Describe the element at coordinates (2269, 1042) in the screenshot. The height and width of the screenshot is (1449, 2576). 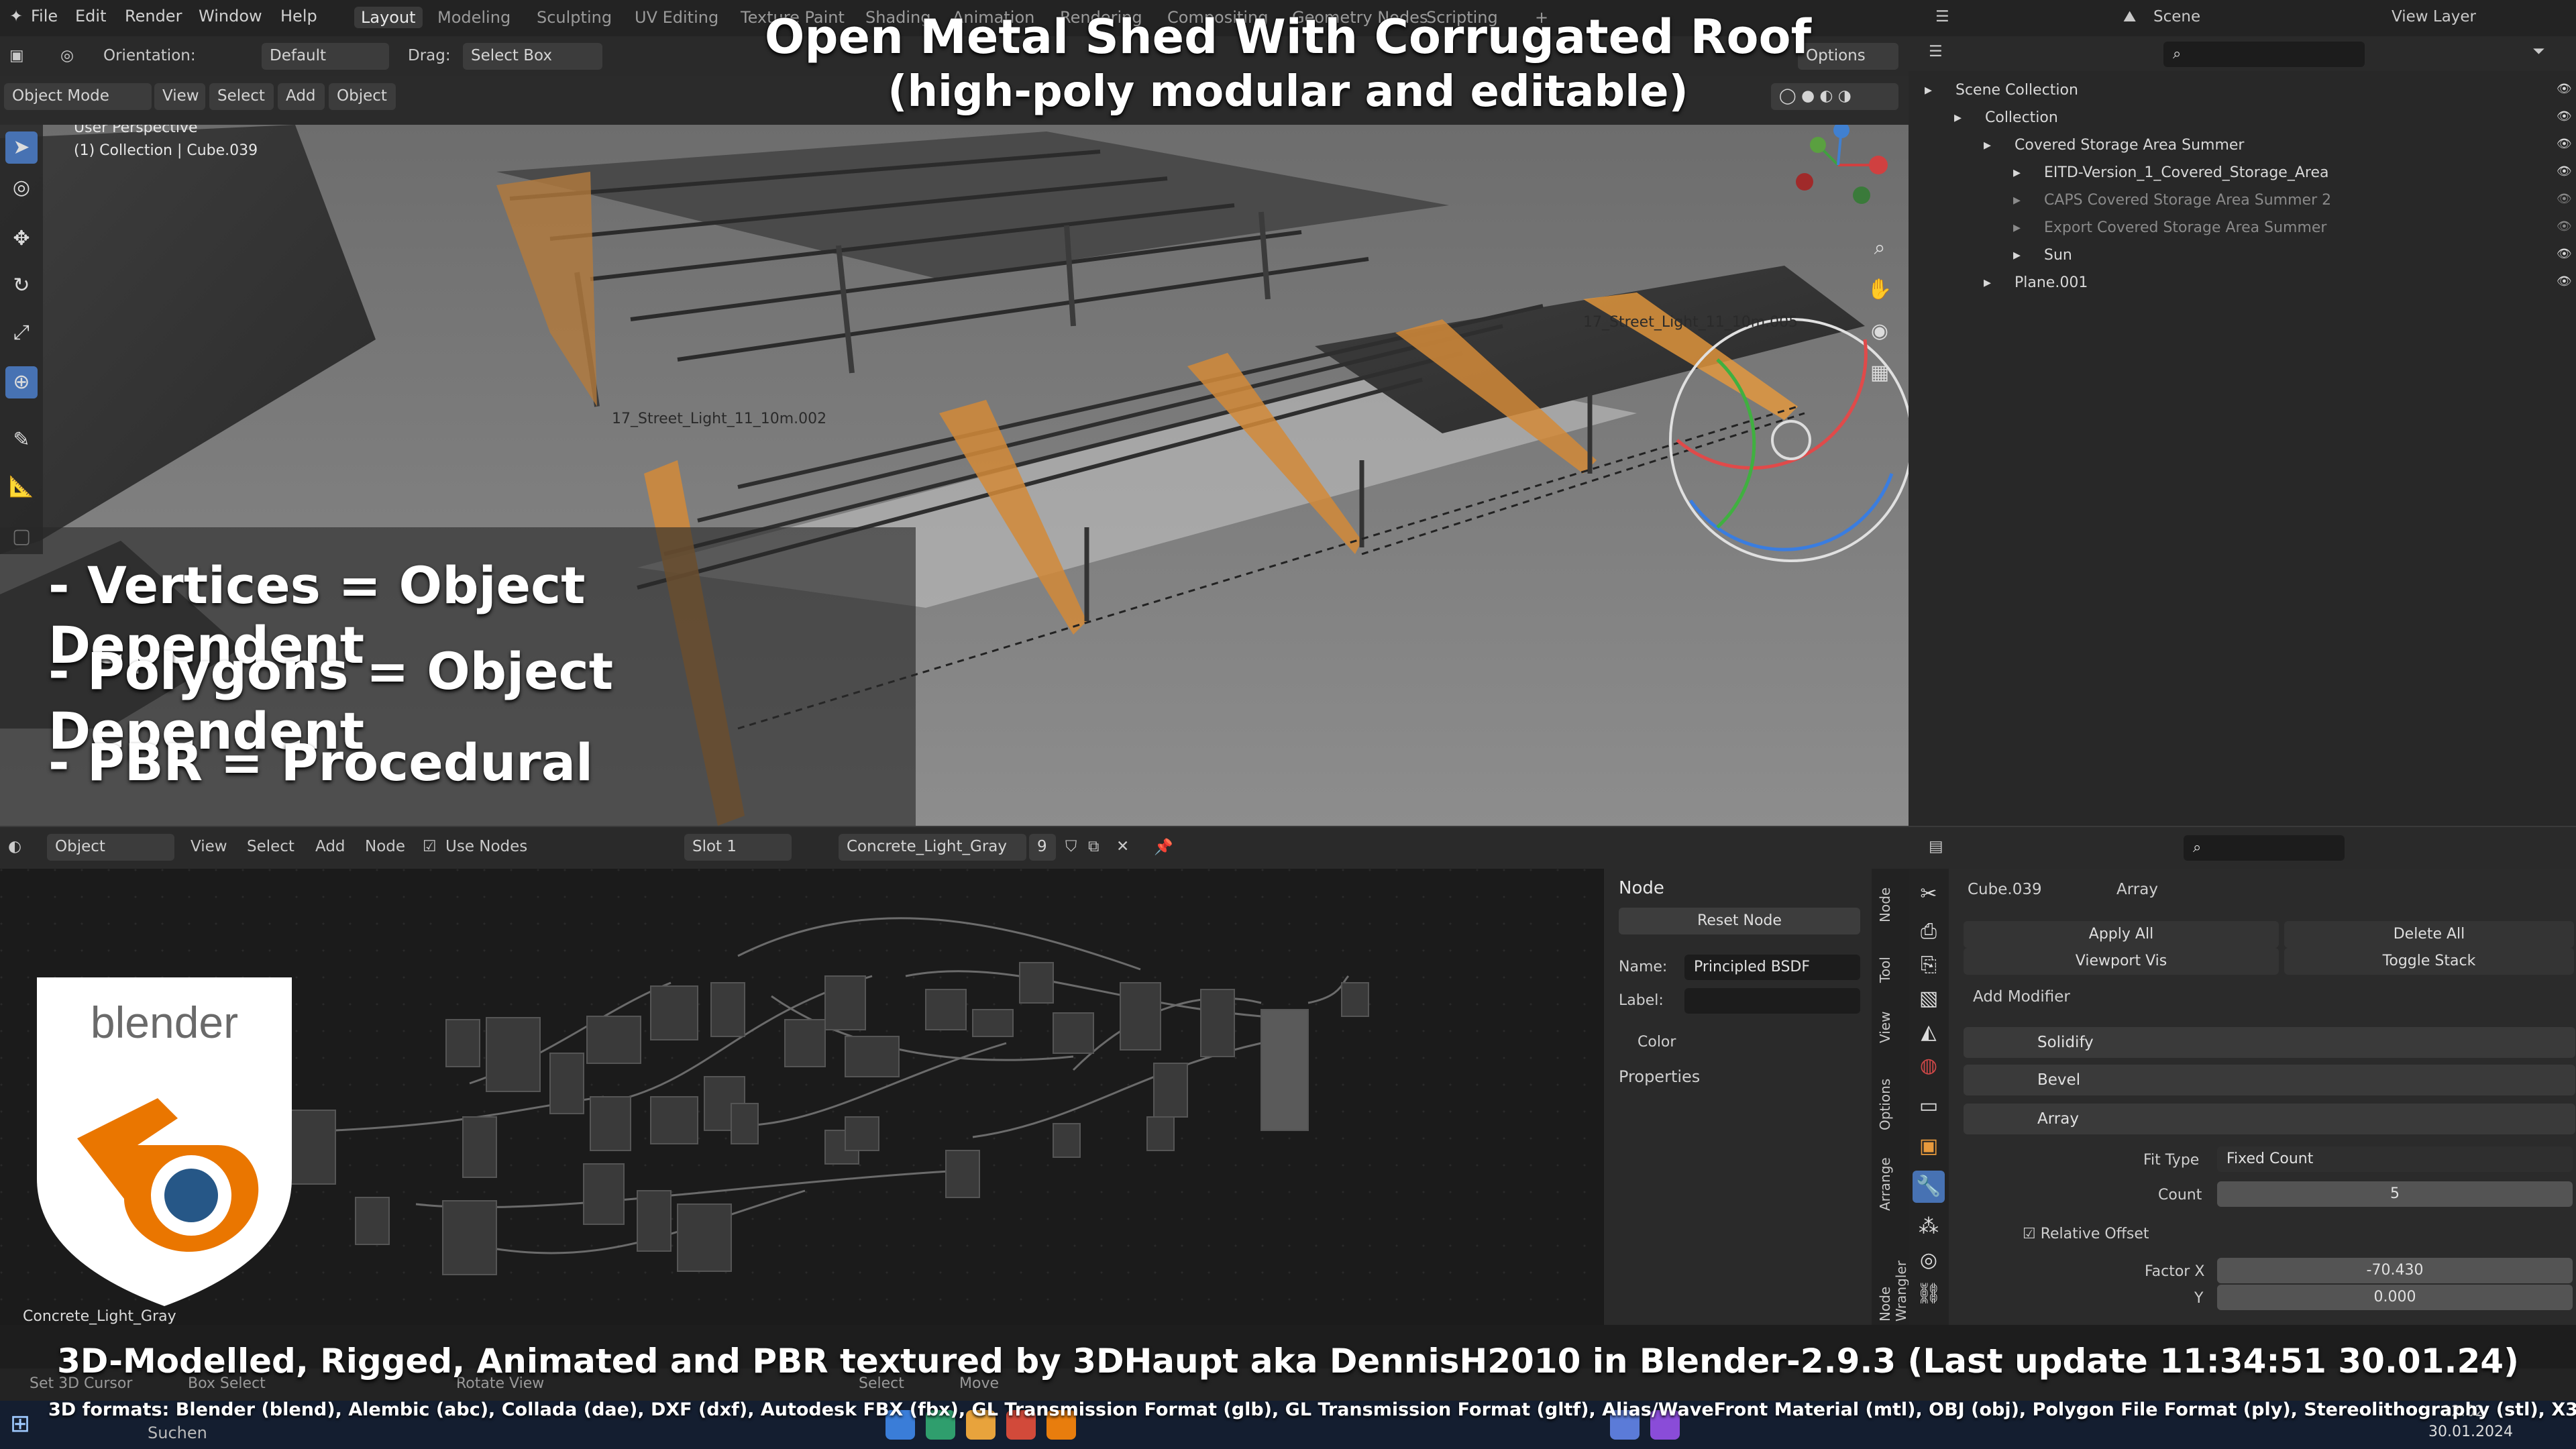
I see `modifier-solidify: Solidify` at that location.